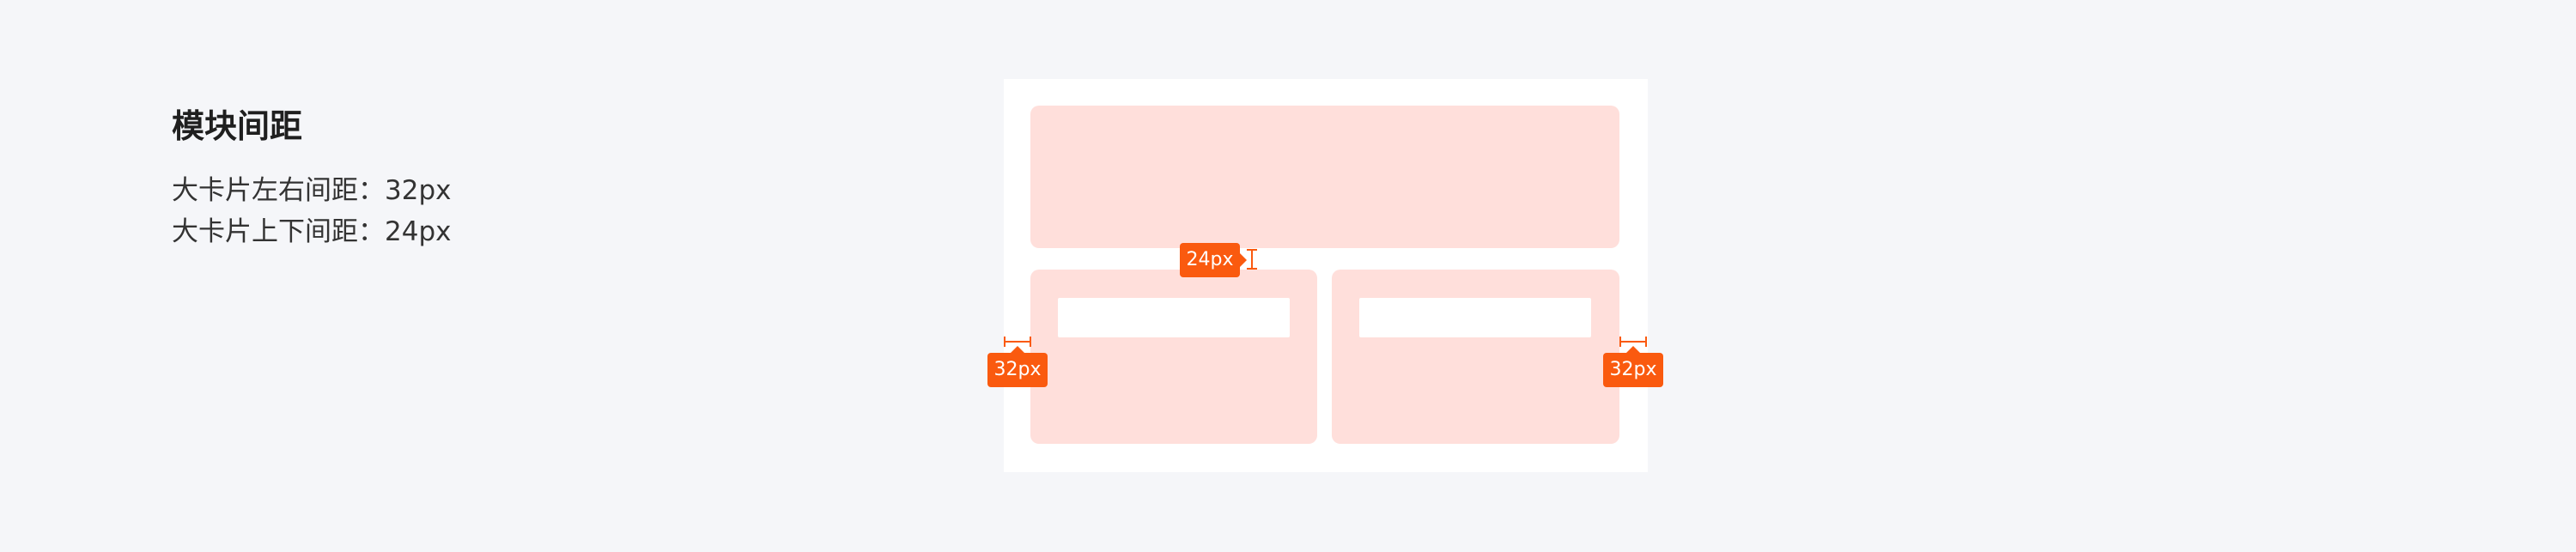 Image resolution: width=2576 pixels, height=552 pixels. What do you see at coordinates (1632, 342) in the screenshot?
I see `right-margin-marker` at bounding box center [1632, 342].